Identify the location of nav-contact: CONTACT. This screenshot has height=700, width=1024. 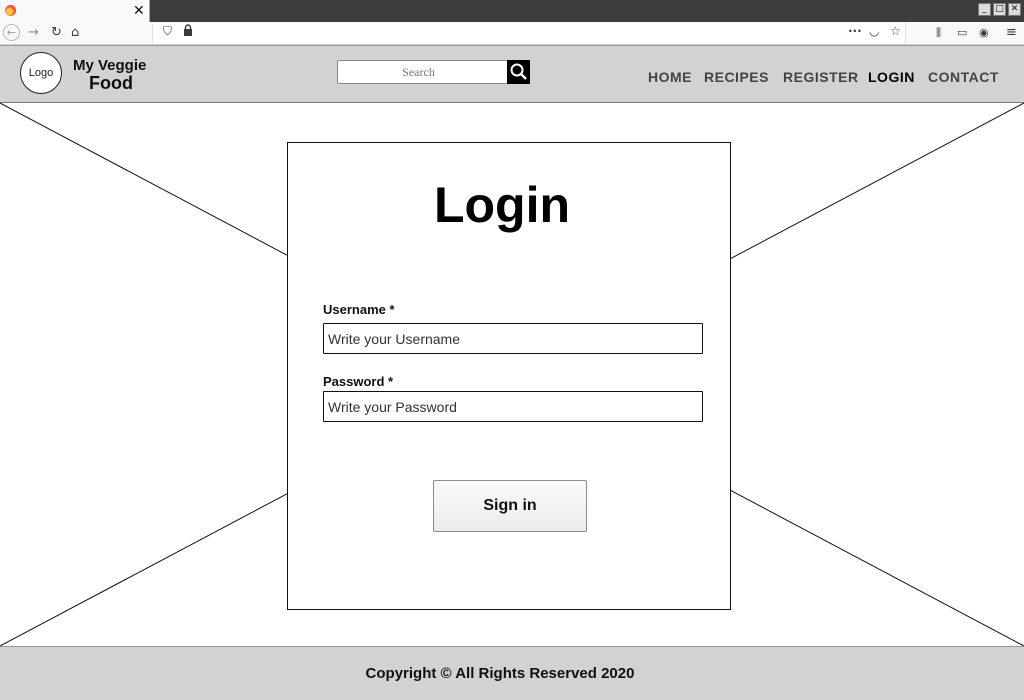
(963, 77).